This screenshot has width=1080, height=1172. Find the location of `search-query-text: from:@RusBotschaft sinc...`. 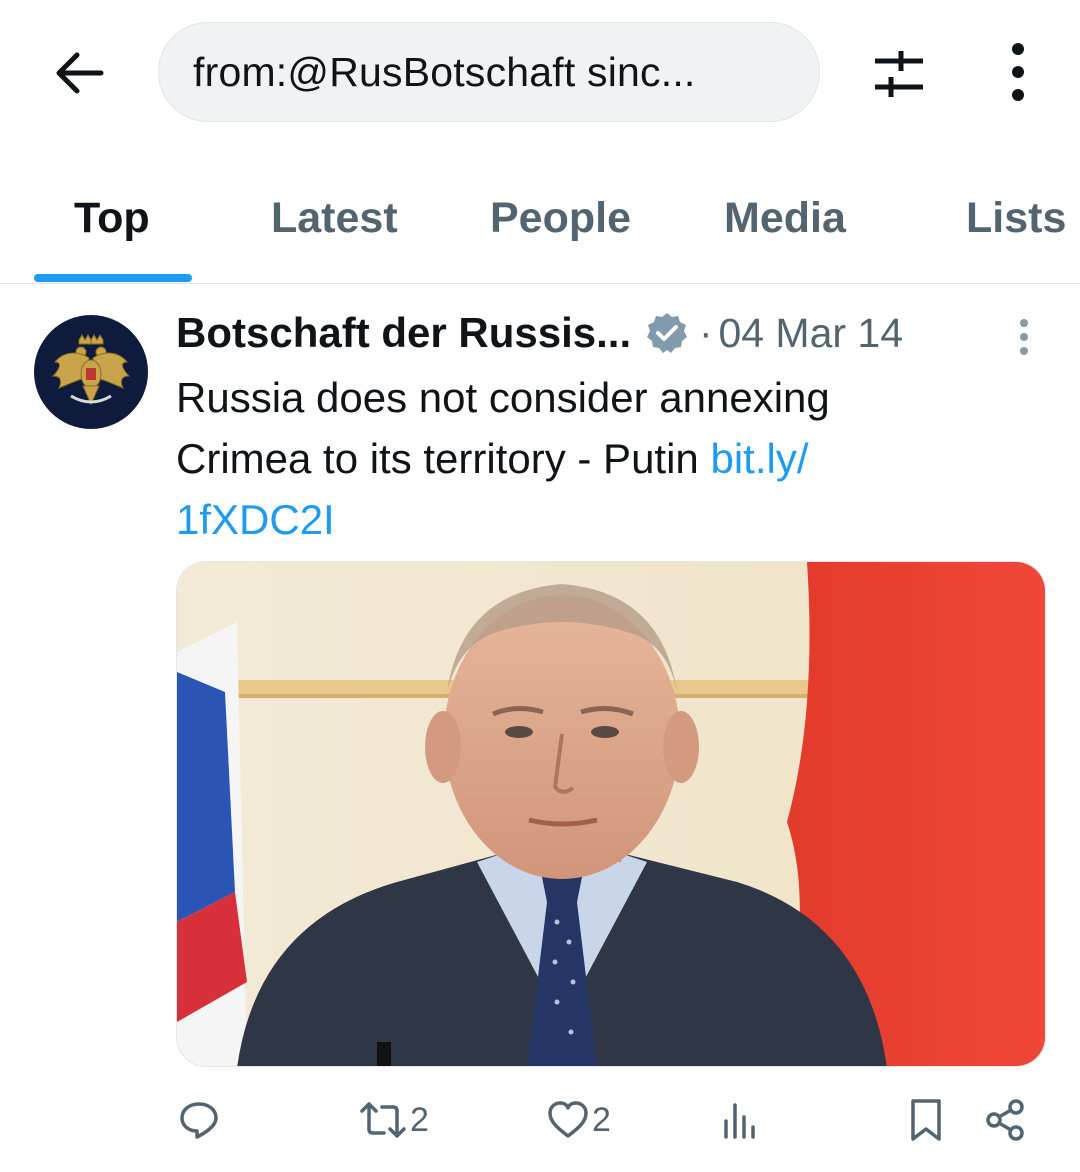

search-query-text: from:@RusBotschaft sinc... is located at coordinates (444, 71).